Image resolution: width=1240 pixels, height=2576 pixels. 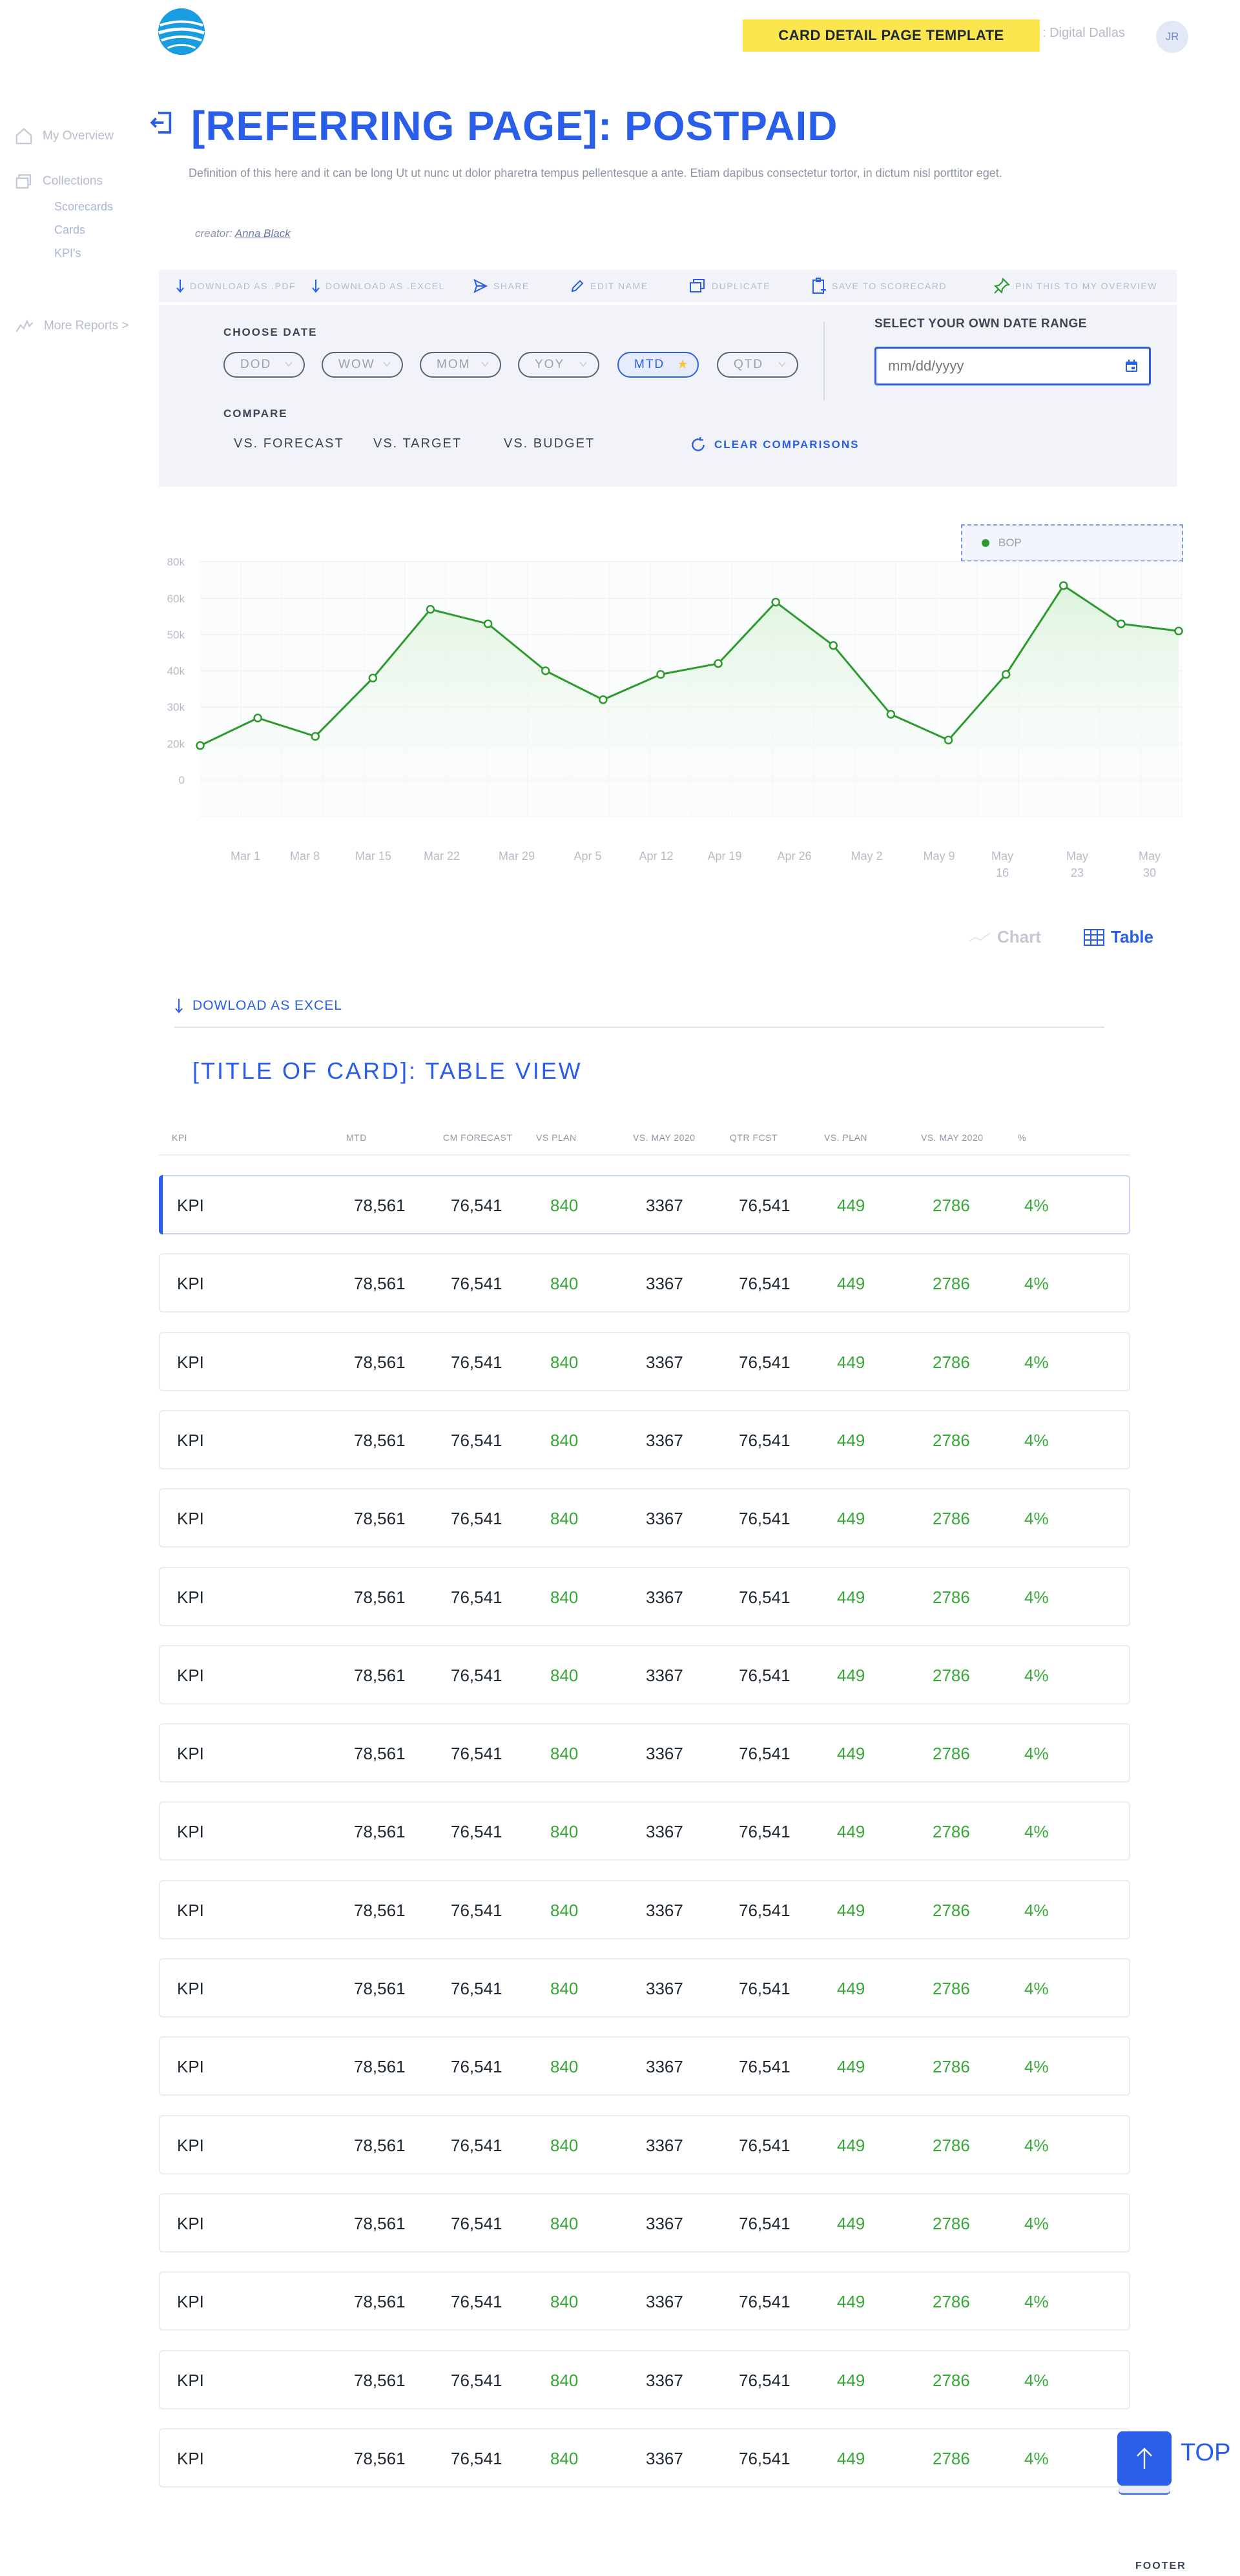 What do you see at coordinates (83, 207) in the screenshot?
I see `sidebar-sub-scorecards: Scorecards` at bounding box center [83, 207].